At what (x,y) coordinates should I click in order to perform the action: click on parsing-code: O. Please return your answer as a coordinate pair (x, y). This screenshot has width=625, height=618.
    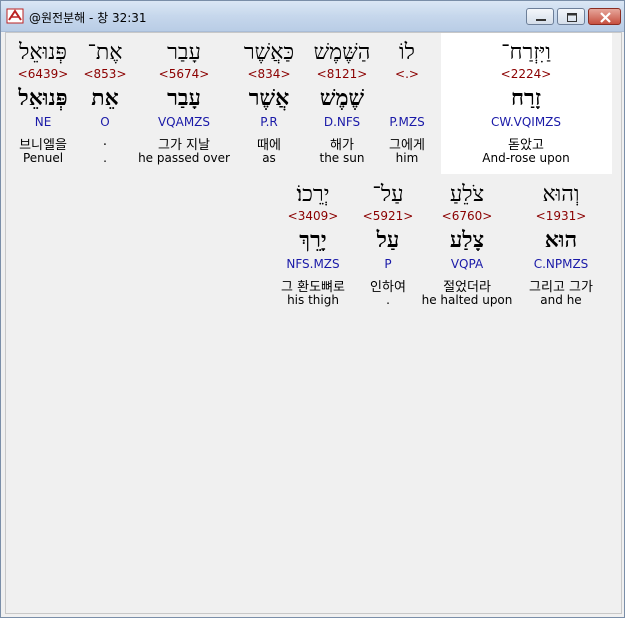
    Looking at the image, I should click on (105, 122).